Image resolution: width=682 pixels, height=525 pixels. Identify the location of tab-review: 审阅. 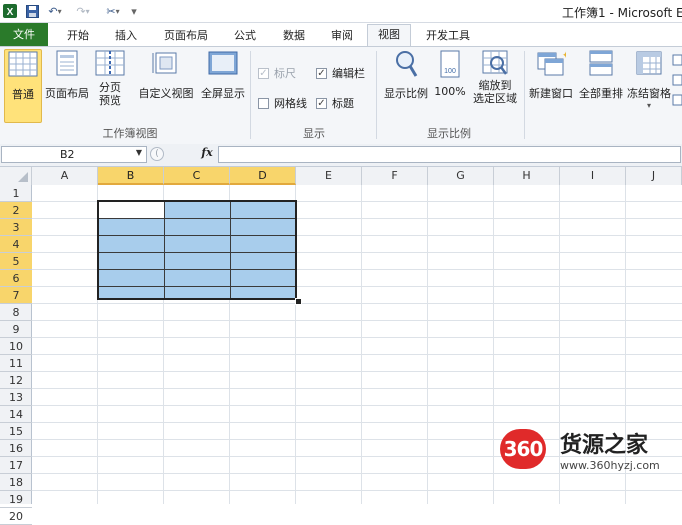
(342, 36).